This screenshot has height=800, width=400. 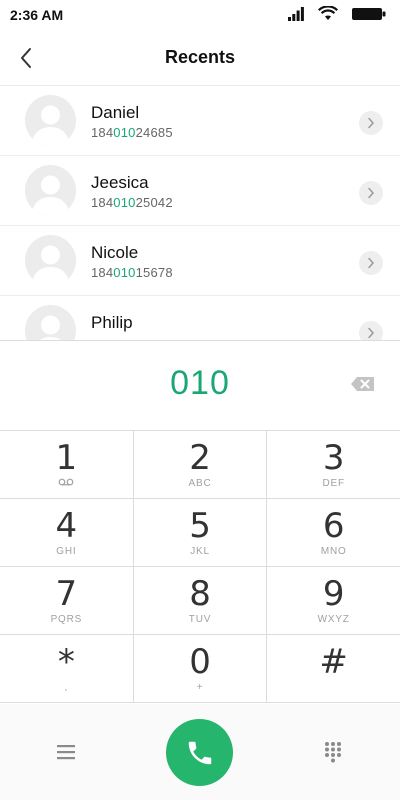 I want to click on list-item: Philip, so click(x=200, y=318).